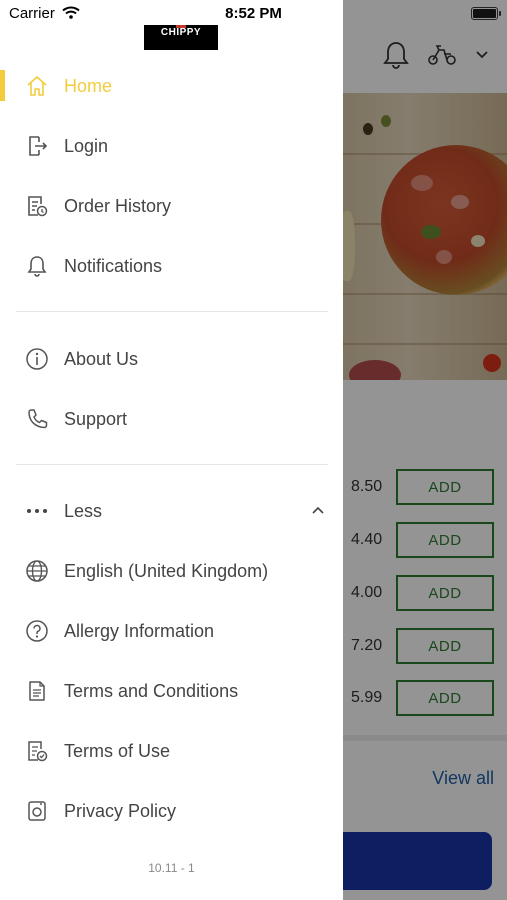  Describe the element at coordinates (181, 37) in the screenshot. I see `brand-logo: CHIPPY` at that location.